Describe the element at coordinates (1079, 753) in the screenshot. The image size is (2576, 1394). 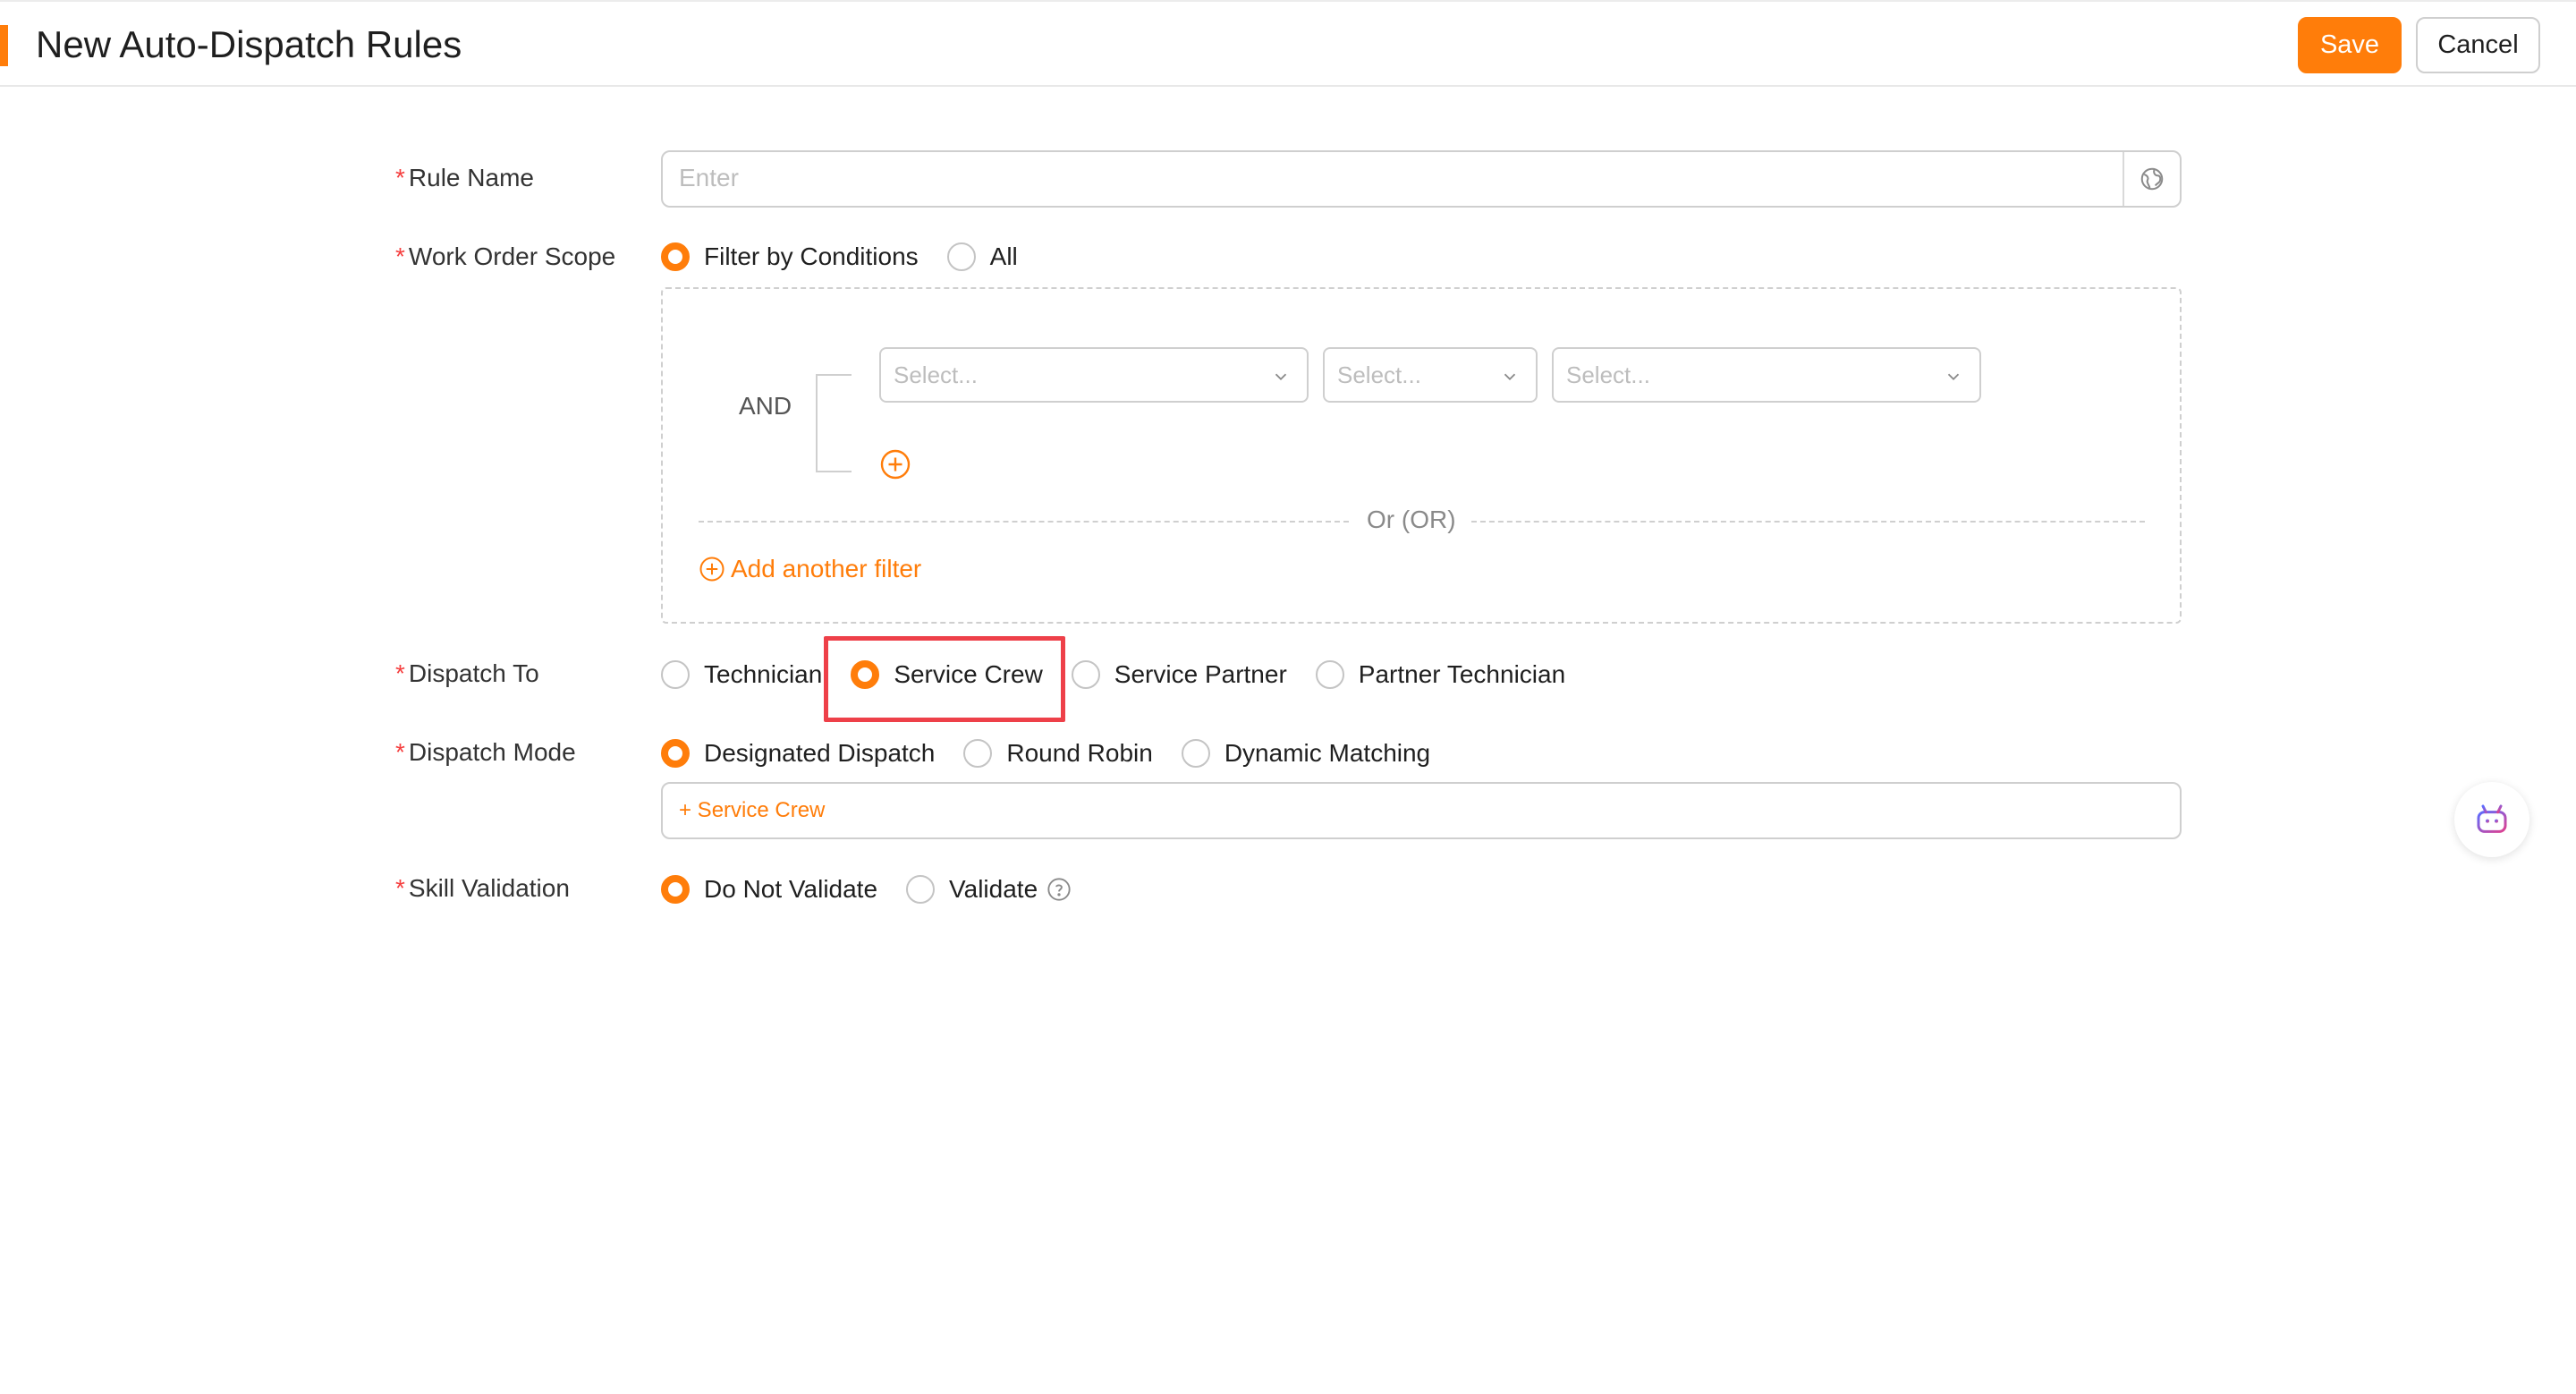
I see `radio-label: Round Robin` at that location.